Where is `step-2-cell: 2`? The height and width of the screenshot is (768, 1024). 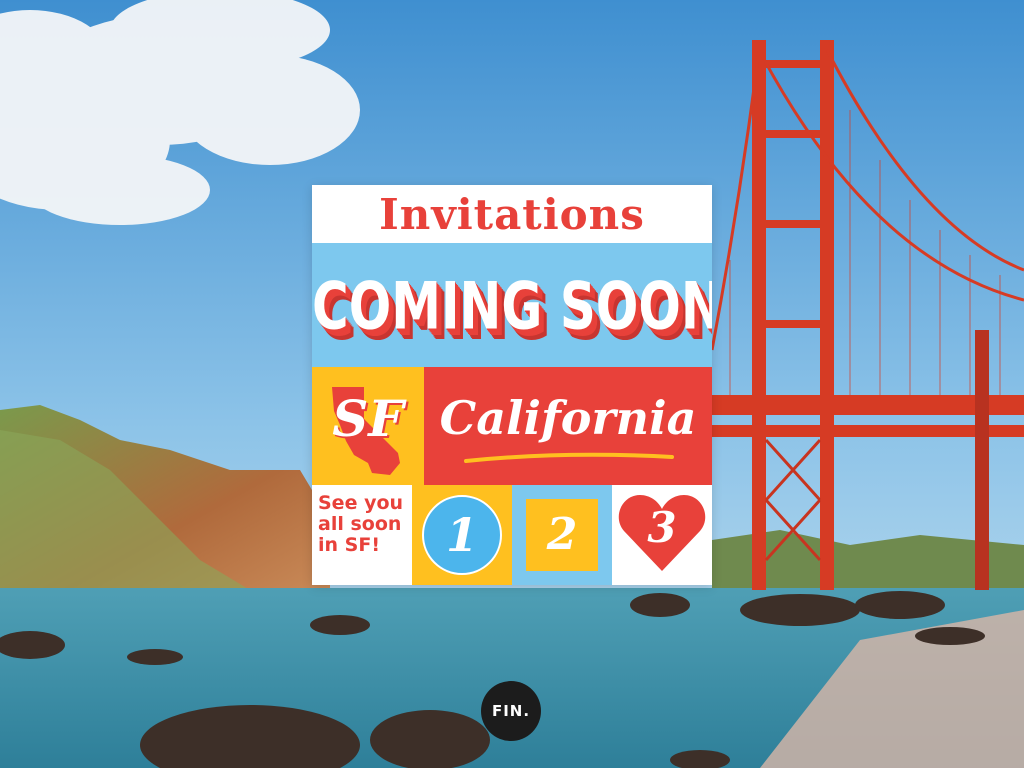 step-2-cell: 2 is located at coordinates (562, 535).